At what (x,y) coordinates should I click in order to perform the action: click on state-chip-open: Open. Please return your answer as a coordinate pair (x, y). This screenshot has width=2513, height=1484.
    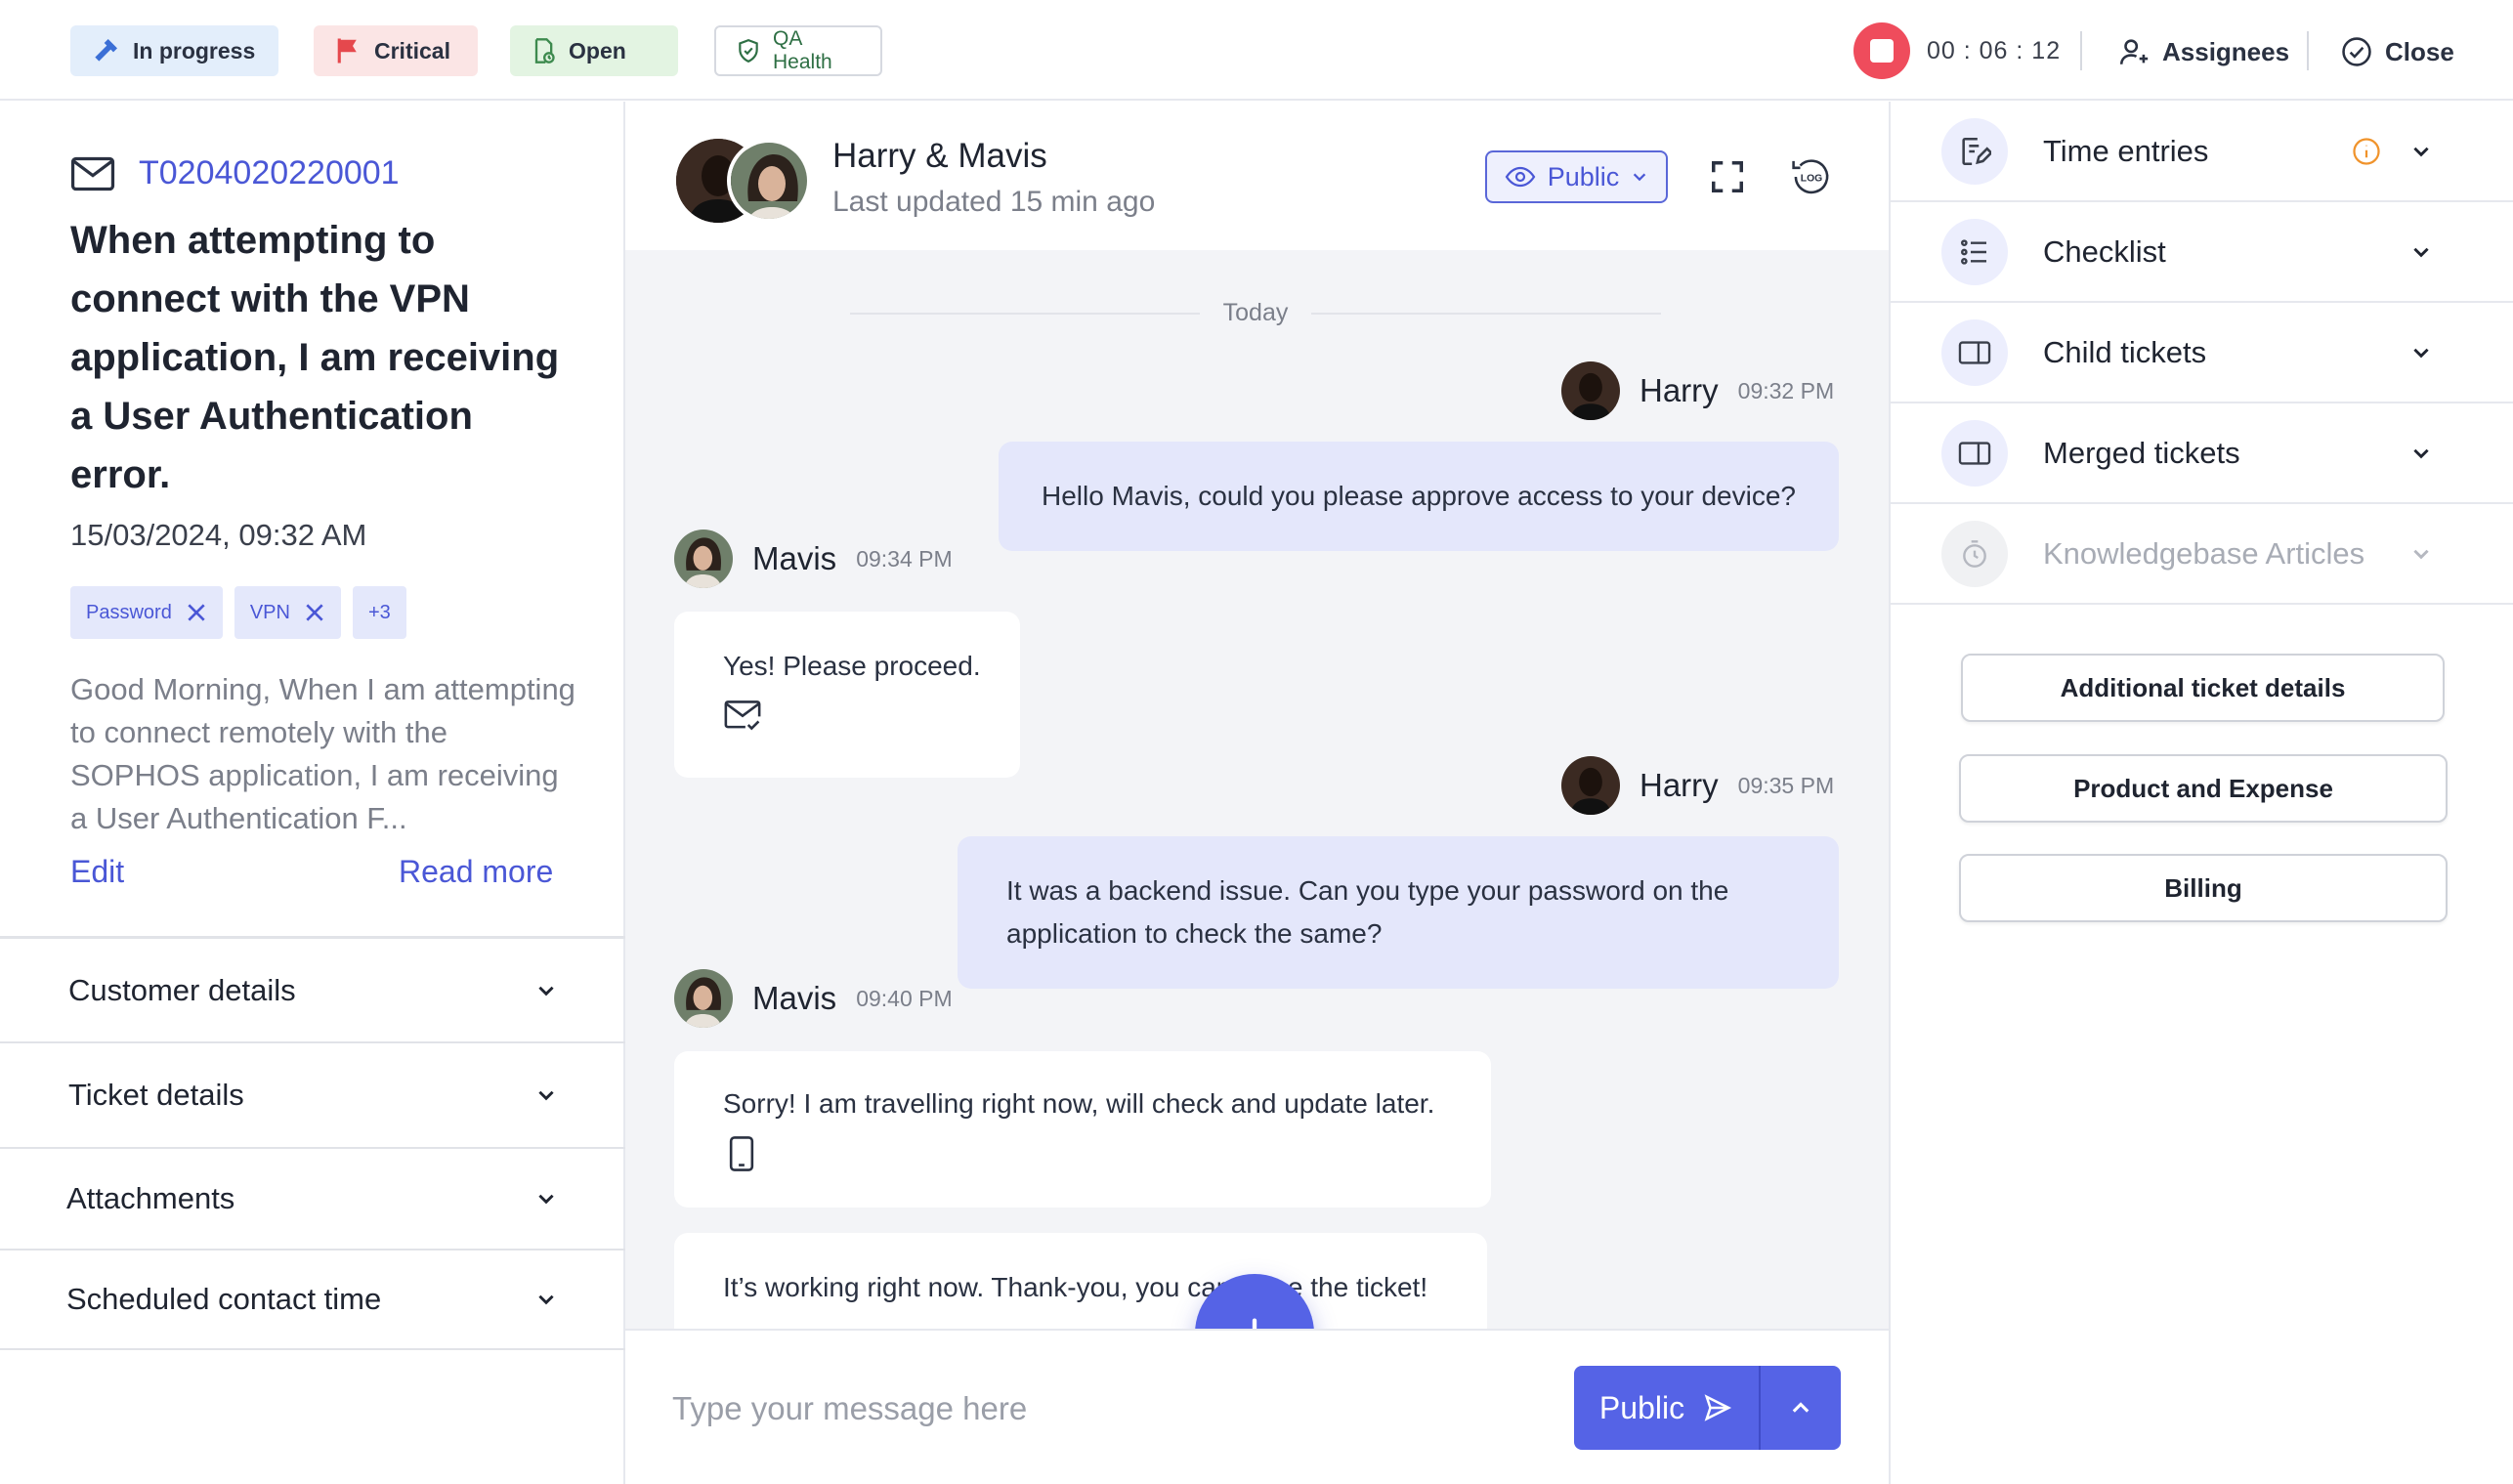
    Looking at the image, I should click on (594, 50).